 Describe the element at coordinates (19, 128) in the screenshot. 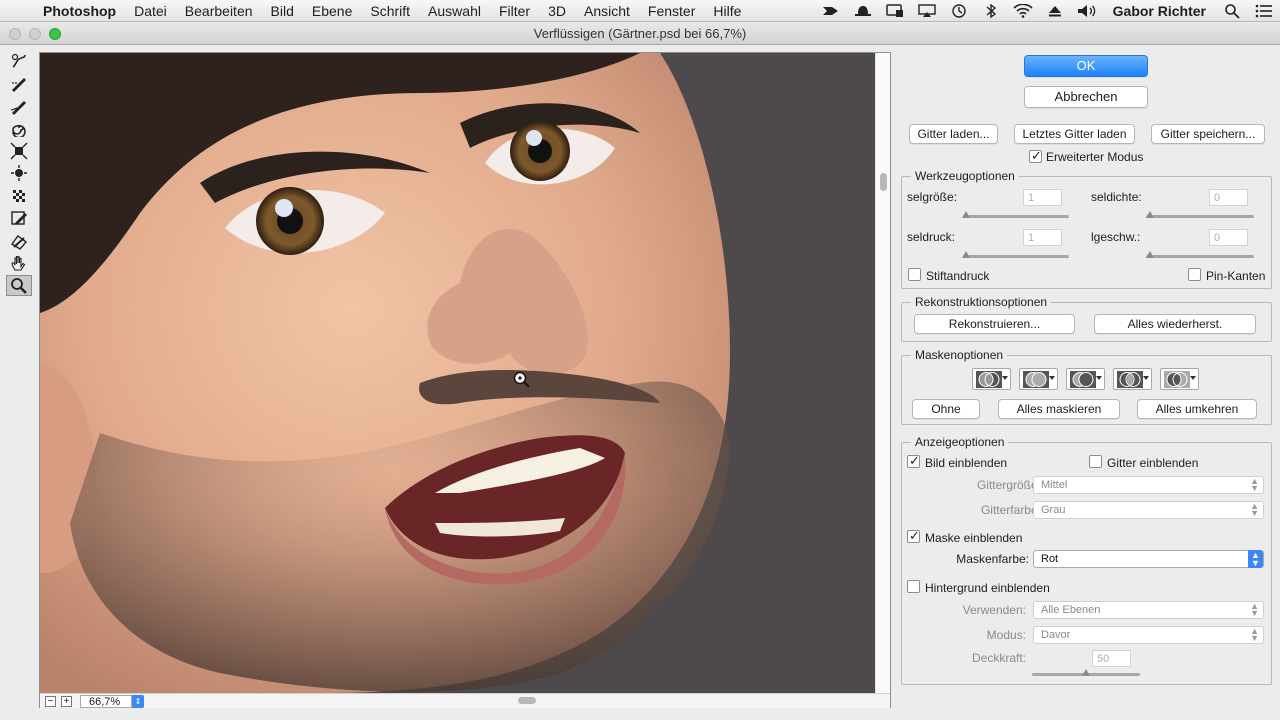

I see `twirl-tool-icon` at that location.